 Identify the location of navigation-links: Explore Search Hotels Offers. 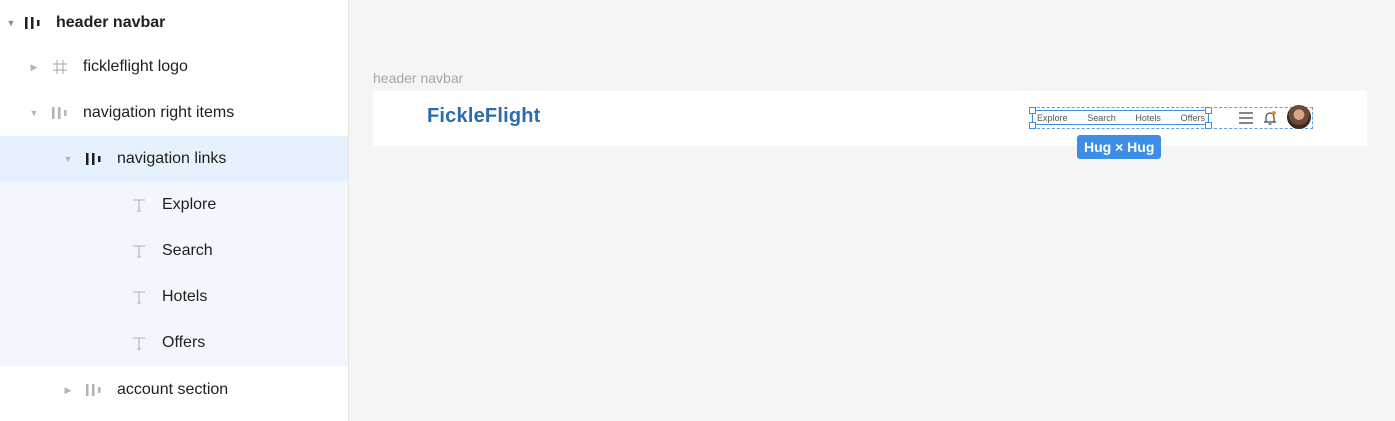
(1120, 118).